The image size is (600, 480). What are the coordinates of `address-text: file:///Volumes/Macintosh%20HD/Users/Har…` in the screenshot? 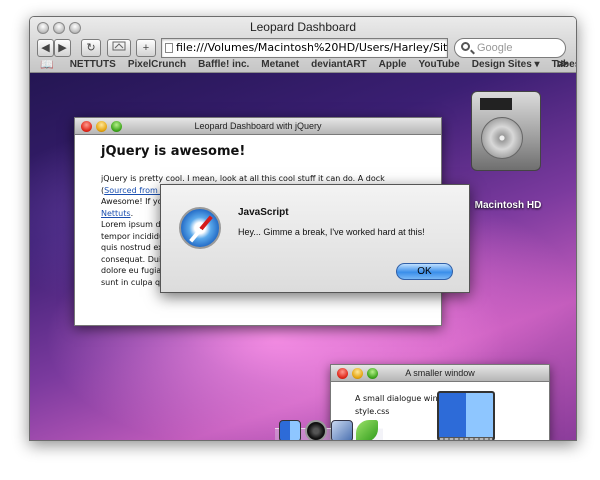 It's located at (312, 47).